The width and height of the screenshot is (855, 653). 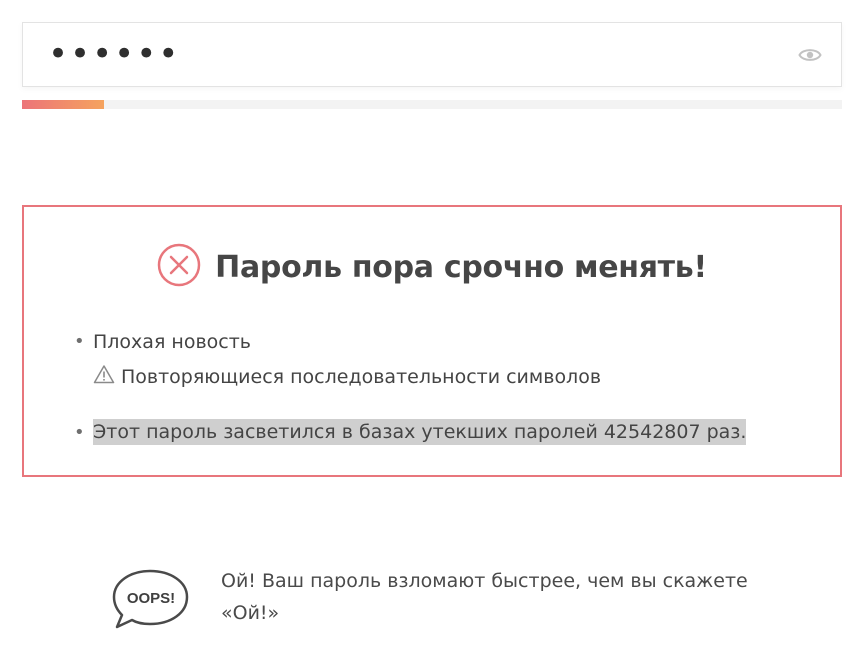 What do you see at coordinates (172, 342) in the screenshot?
I see `list-item-label: Плохая новость` at bounding box center [172, 342].